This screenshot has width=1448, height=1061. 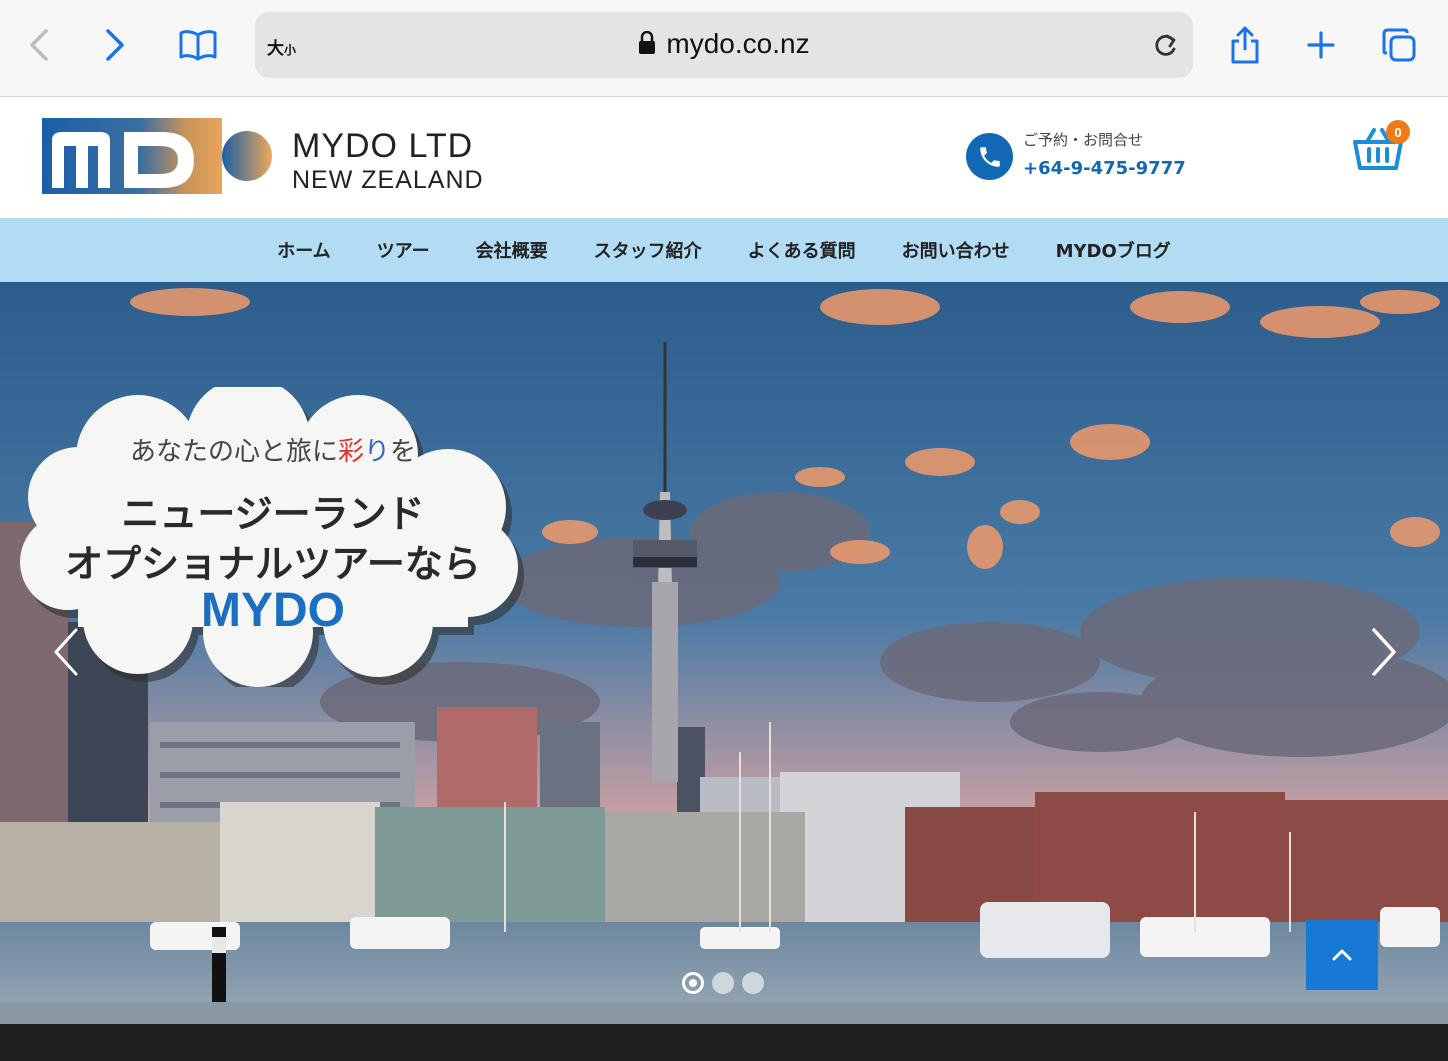 I want to click on phone-icon, so click(x=989, y=156).